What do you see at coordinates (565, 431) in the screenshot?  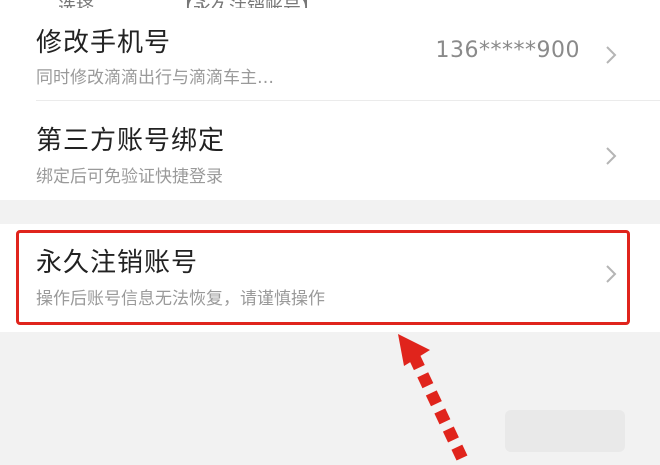 I see `blurred-area` at bounding box center [565, 431].